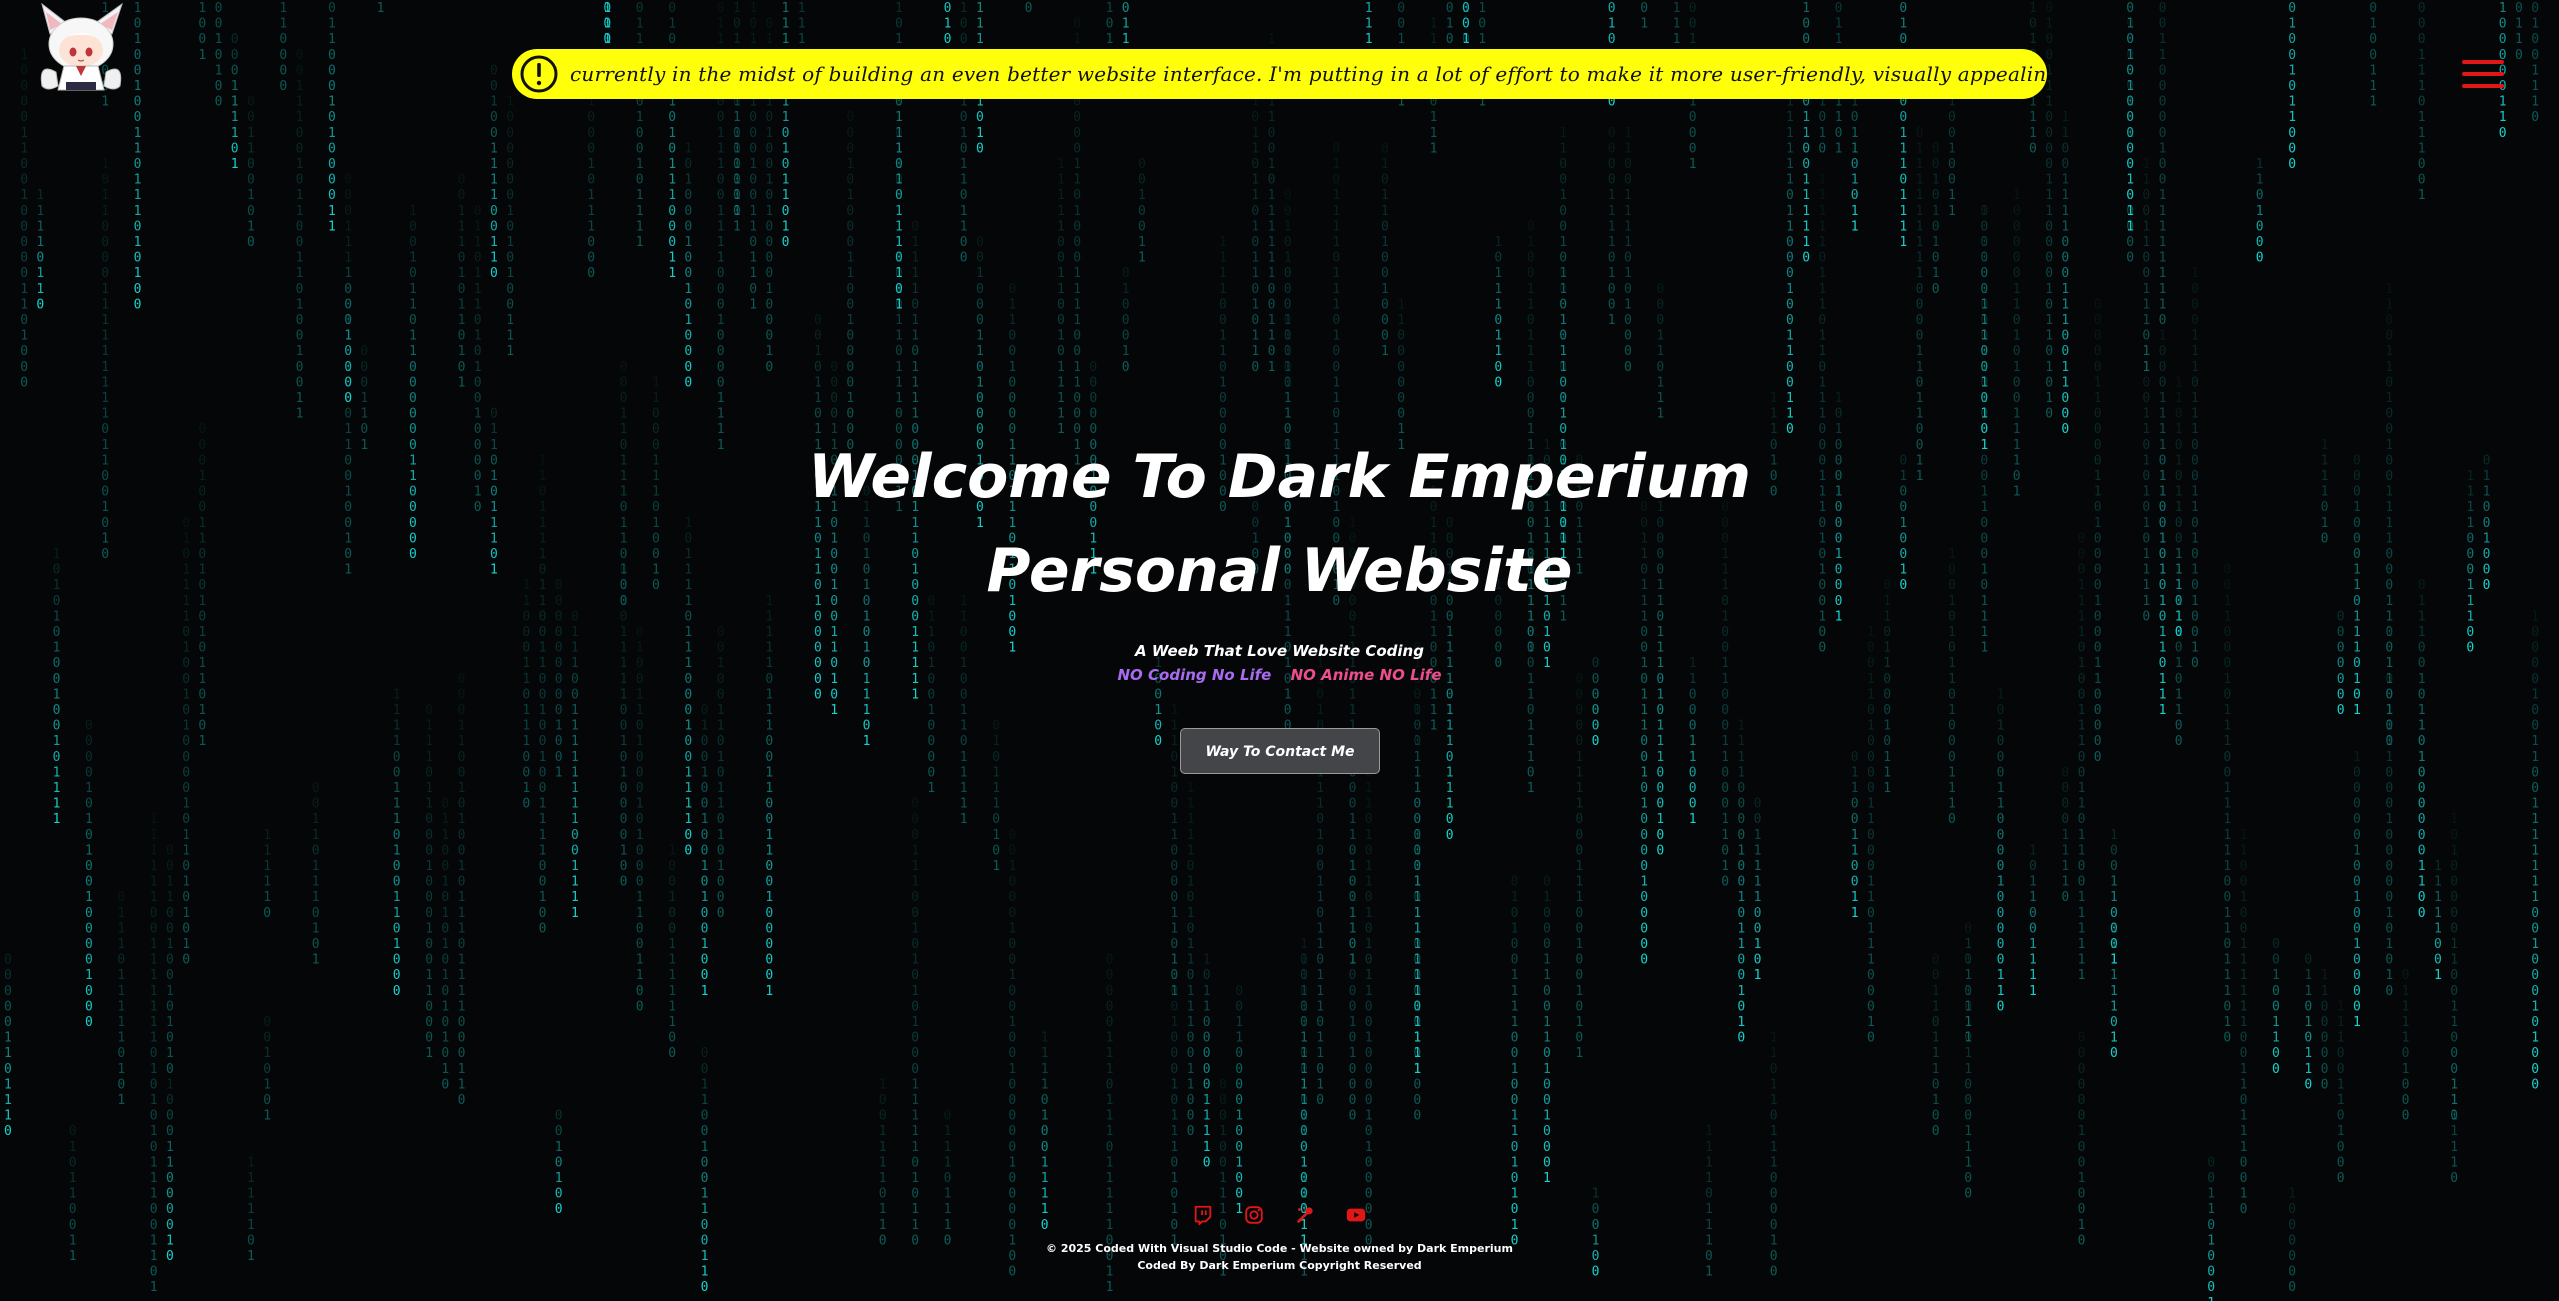  What do you see at coordinates (1280, 751) in the screenshot?
I see `contact-me-button: Way To Contact Me` at bounding box center [1280, 751].